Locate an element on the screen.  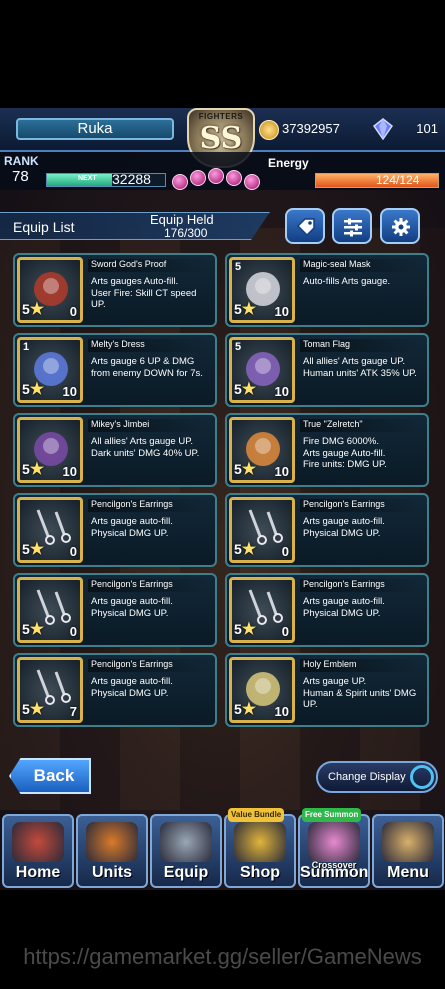
change-display-button: Change Display is located at coordinates (377, 777).